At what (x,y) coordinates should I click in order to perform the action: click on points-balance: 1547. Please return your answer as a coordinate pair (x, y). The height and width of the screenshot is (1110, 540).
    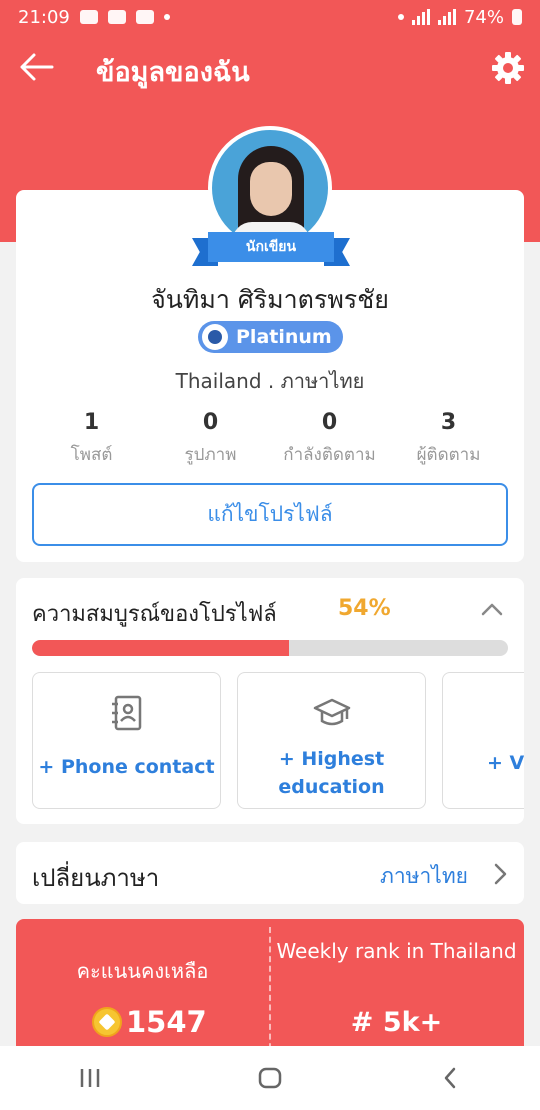
    Looking at the image, I should click on (149, 1022).